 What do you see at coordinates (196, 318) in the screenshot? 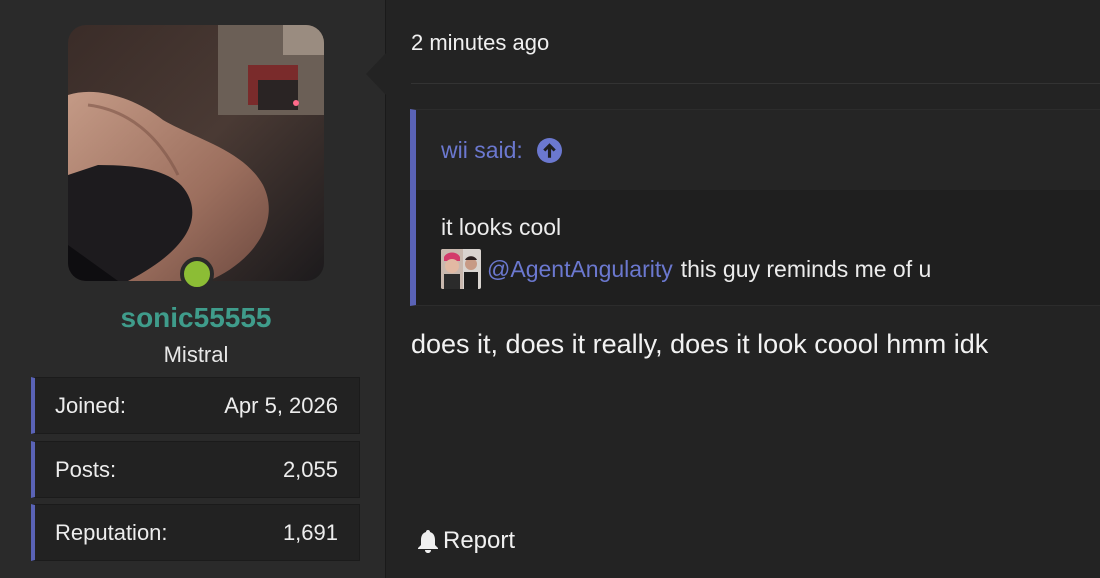
I see `username-link: sonic55555` at bounding box center [196, 318].